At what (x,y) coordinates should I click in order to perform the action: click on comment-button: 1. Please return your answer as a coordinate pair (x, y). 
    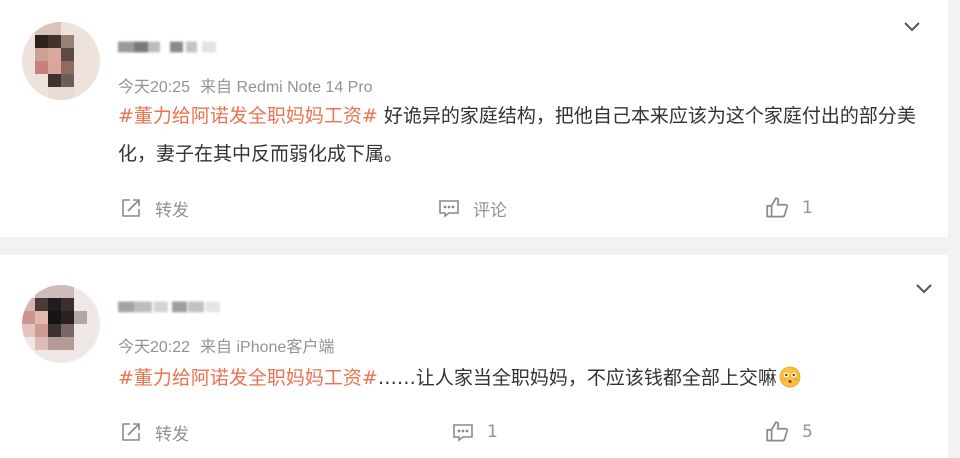
    Looking at the image, I should click on (474, 432).